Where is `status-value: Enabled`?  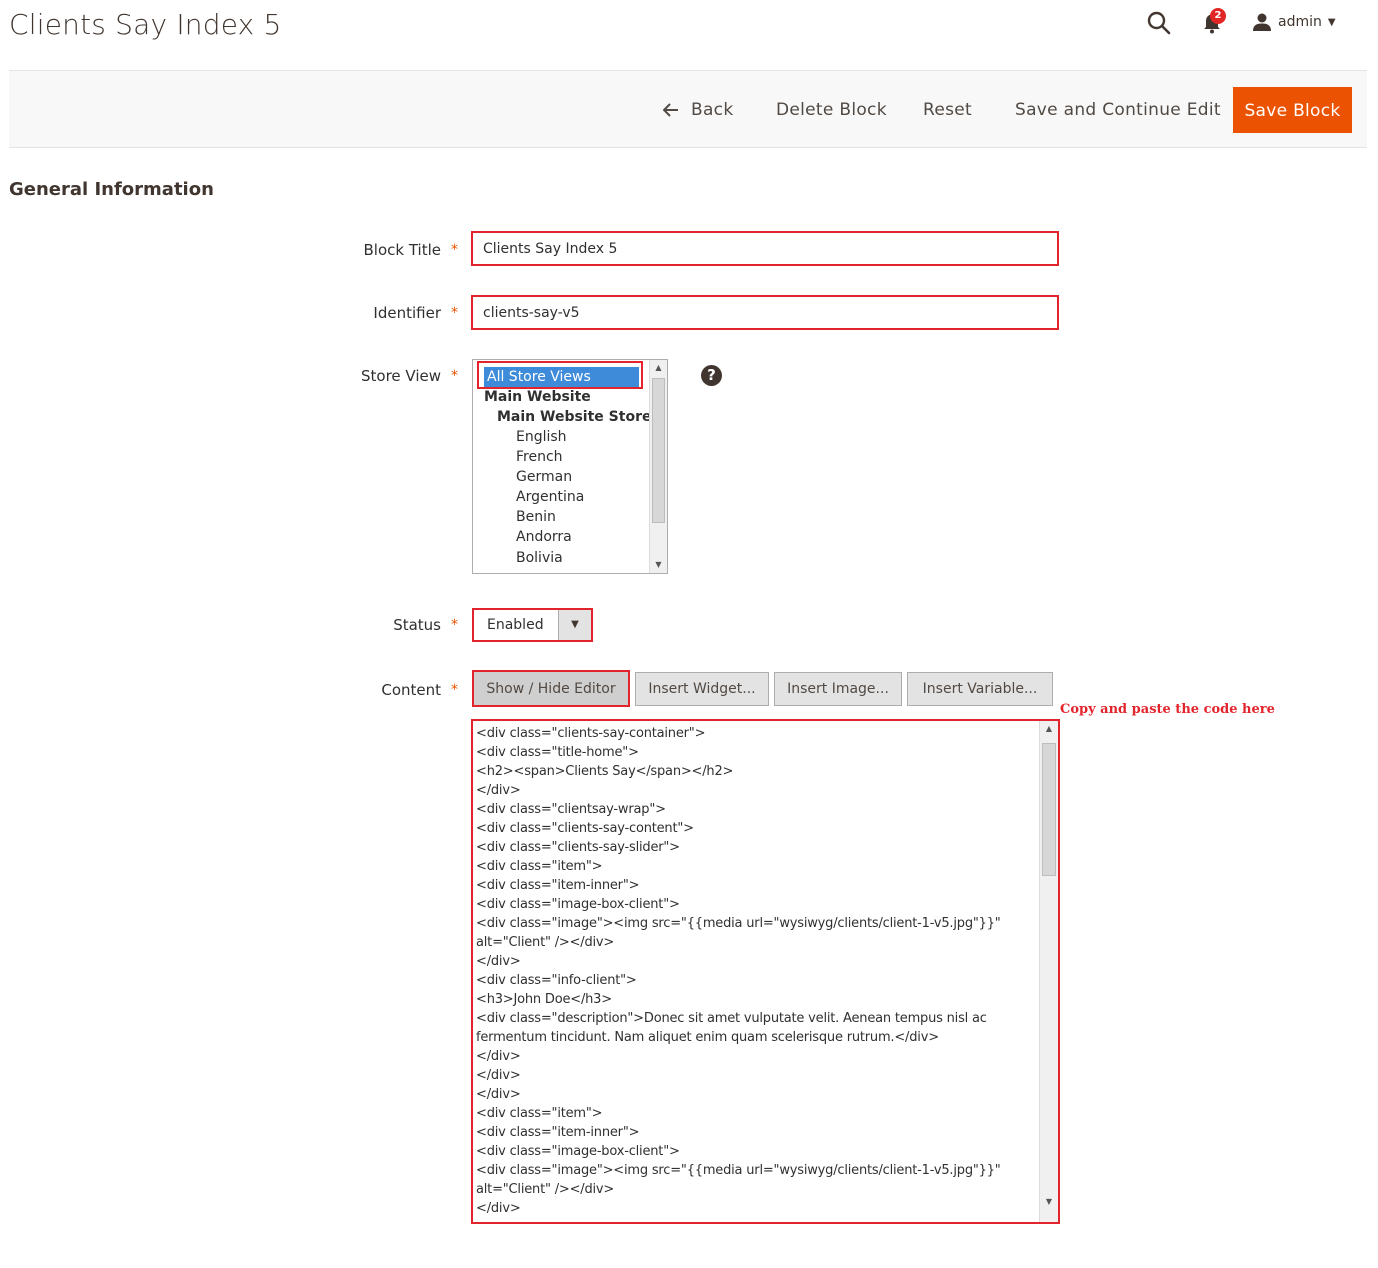 status-value: Enabled is located at coordinates (515, 625).